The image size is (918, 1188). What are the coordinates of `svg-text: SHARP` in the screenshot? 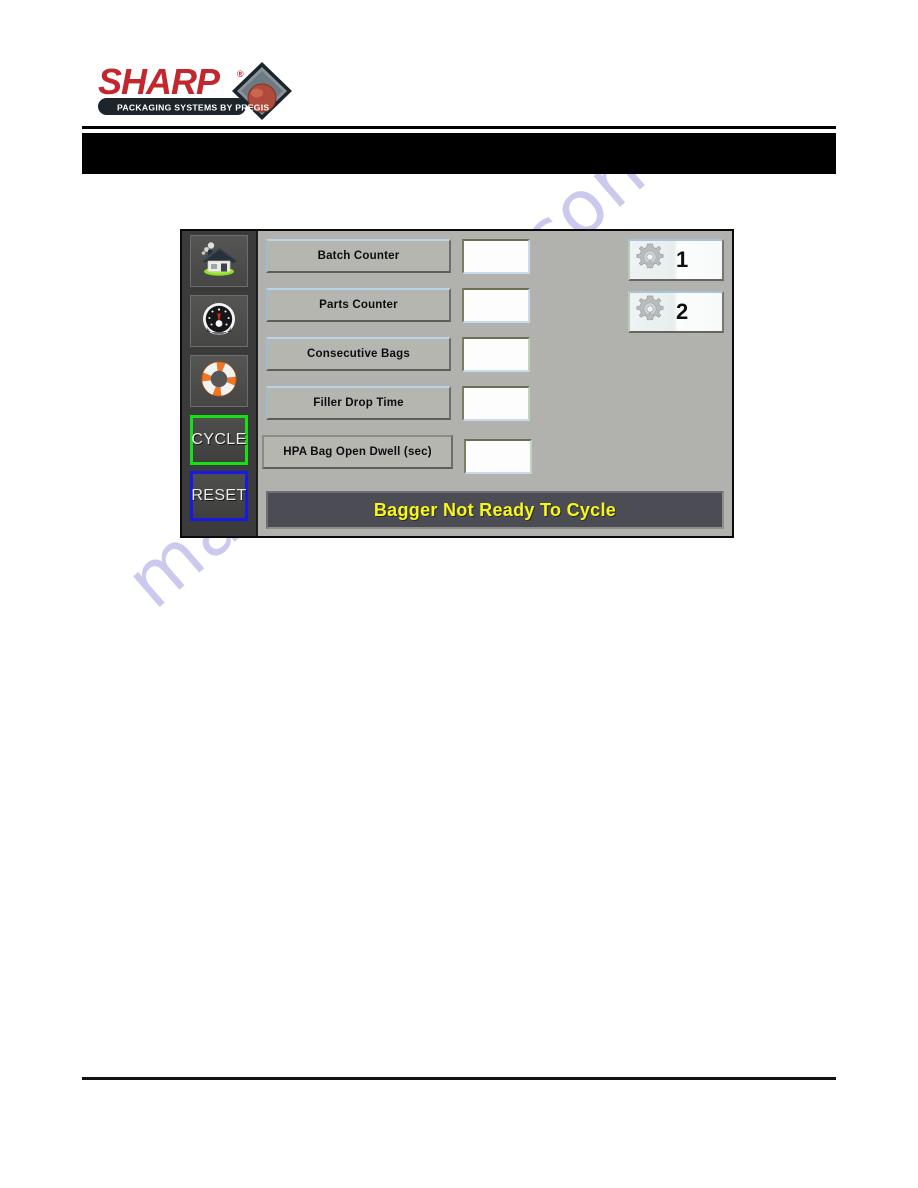 It's located at (159, 81).